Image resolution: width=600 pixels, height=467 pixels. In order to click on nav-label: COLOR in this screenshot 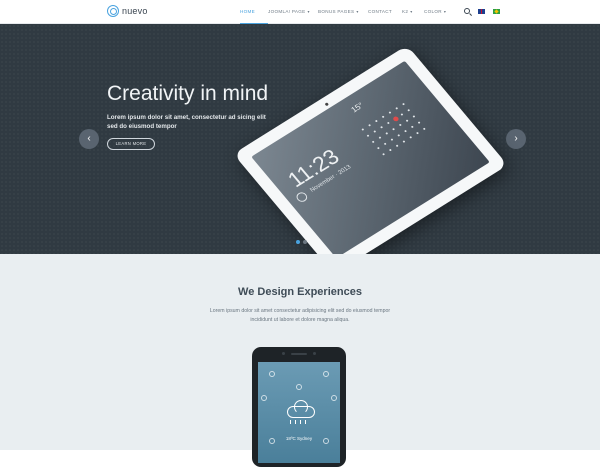, I will do `click(433, 11)`.